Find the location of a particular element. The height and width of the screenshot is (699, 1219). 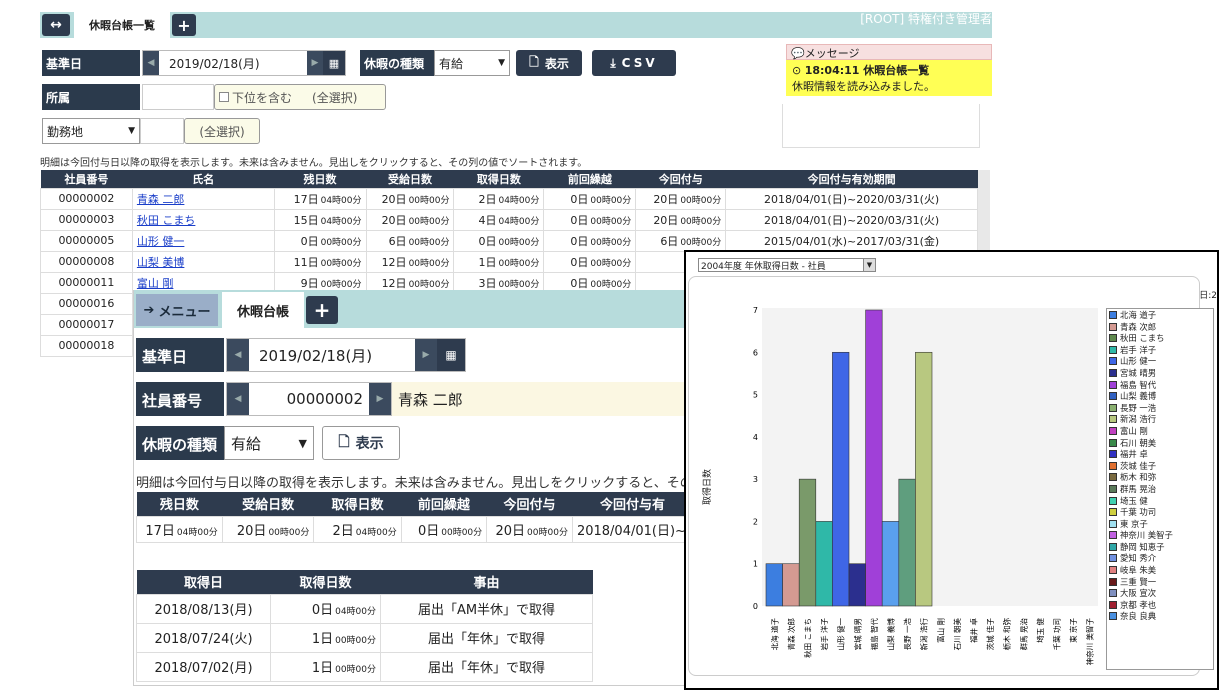

legend-item: 栃木 和弥 is located at coordinates (1160, 478).